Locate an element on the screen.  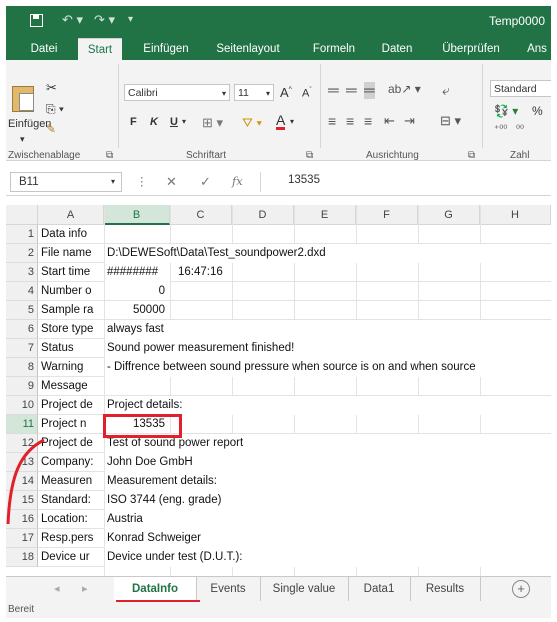
sheet-tab-events: Events is located at coordinates (228, 589).